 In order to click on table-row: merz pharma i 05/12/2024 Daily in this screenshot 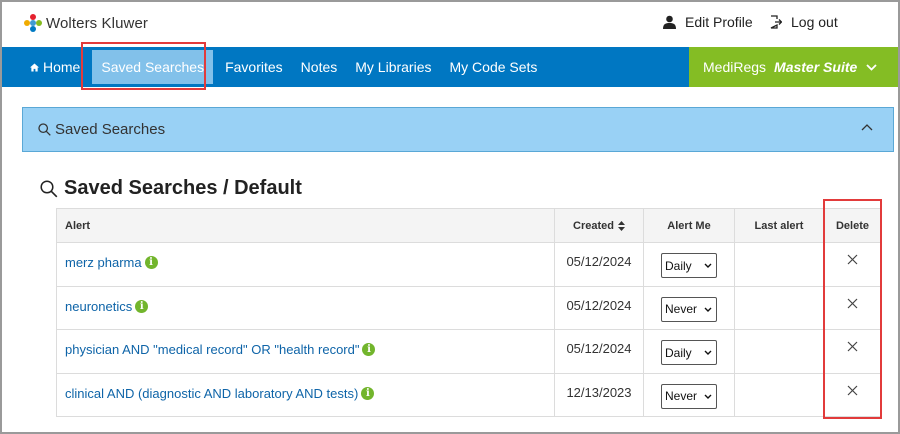, I will do `click(469, 265)`.